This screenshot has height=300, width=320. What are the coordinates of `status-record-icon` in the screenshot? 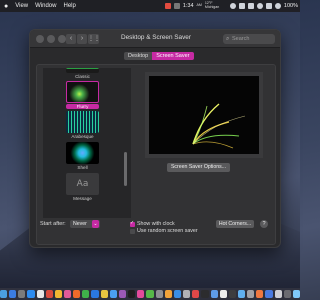 It's located at (167, 6).